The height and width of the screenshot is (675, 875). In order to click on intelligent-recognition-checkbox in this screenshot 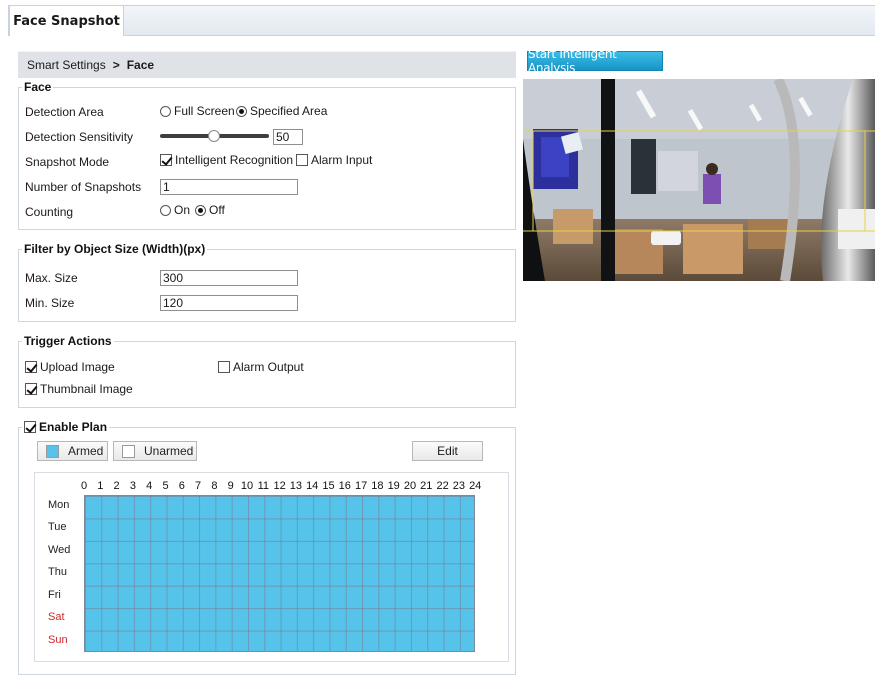, I will do `click(166, 160)`.